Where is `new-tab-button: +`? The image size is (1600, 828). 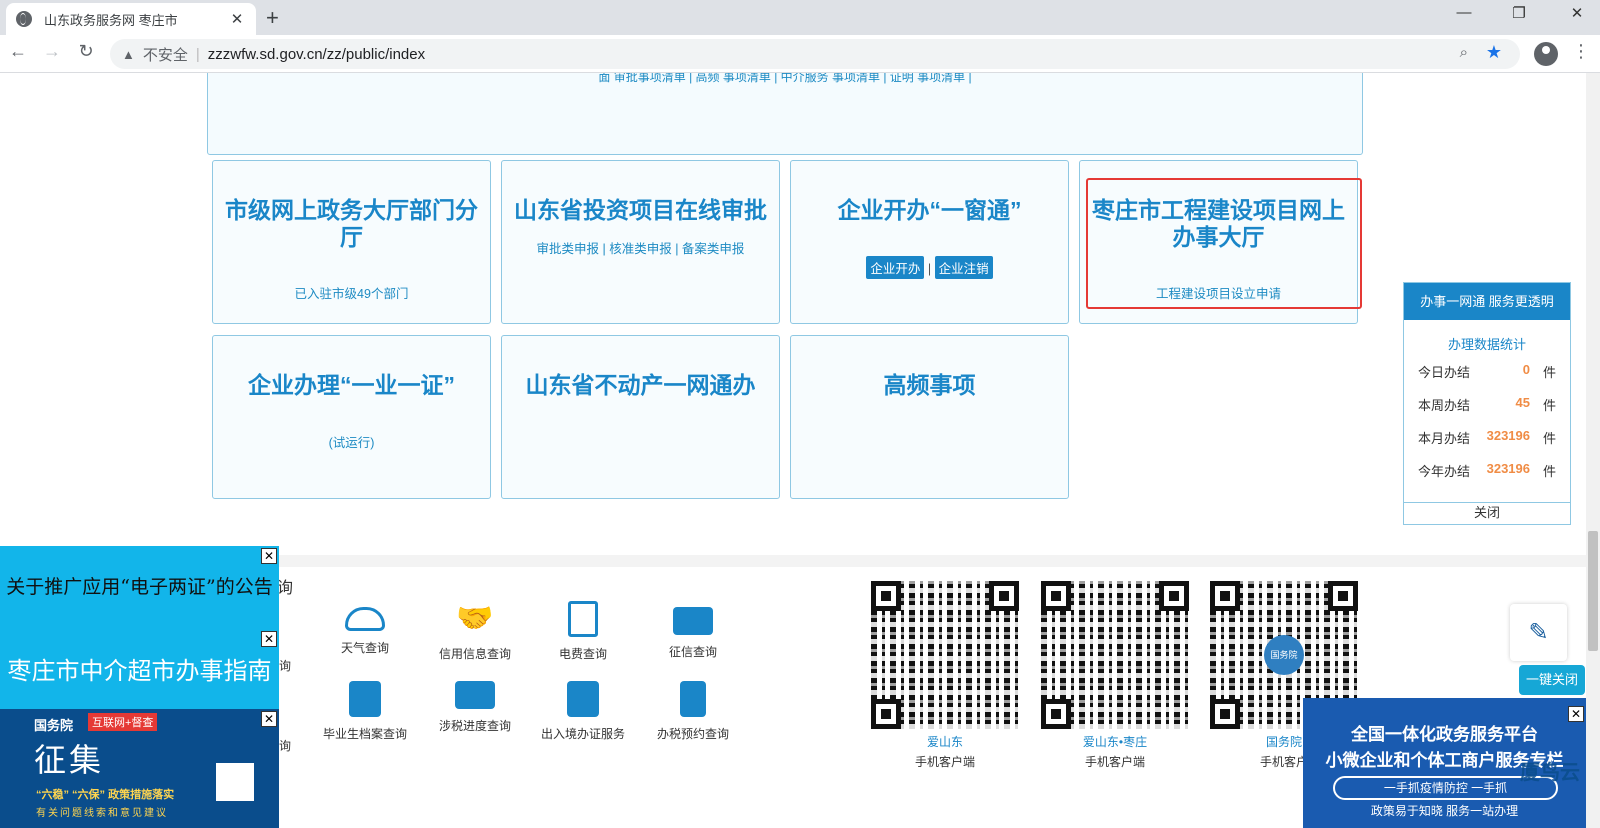
new-tab-button: + is located at coordinates (272, 18).